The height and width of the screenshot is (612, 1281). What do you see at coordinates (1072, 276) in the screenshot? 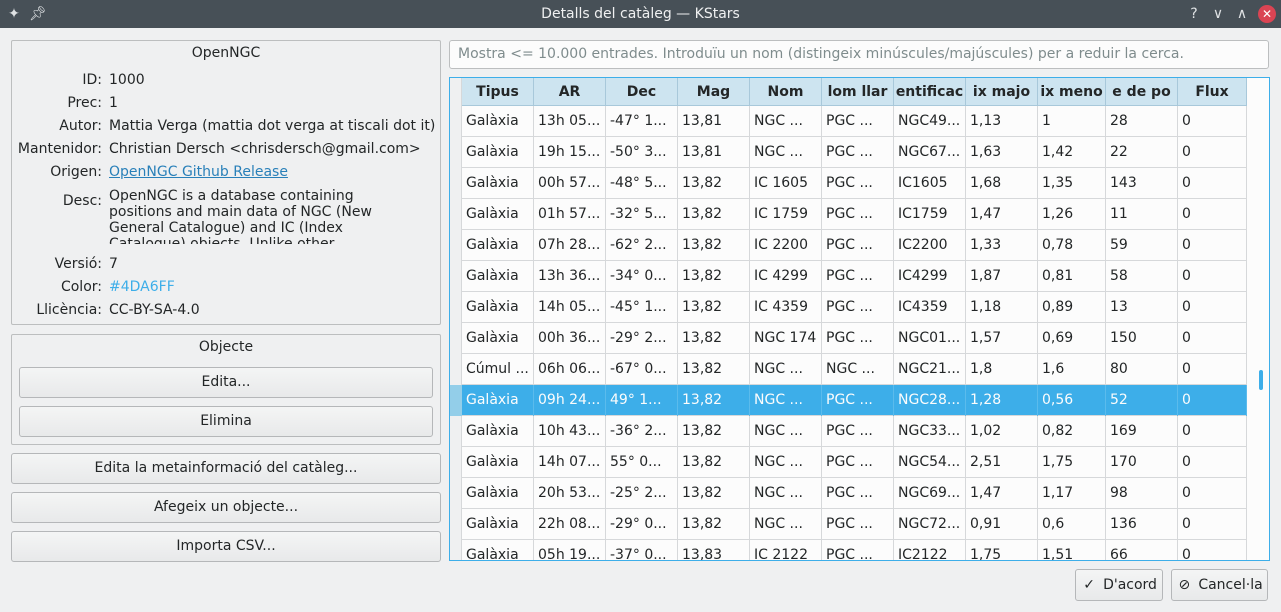
I see `table-cell: 0,81` at bounding box center [1072, 276].